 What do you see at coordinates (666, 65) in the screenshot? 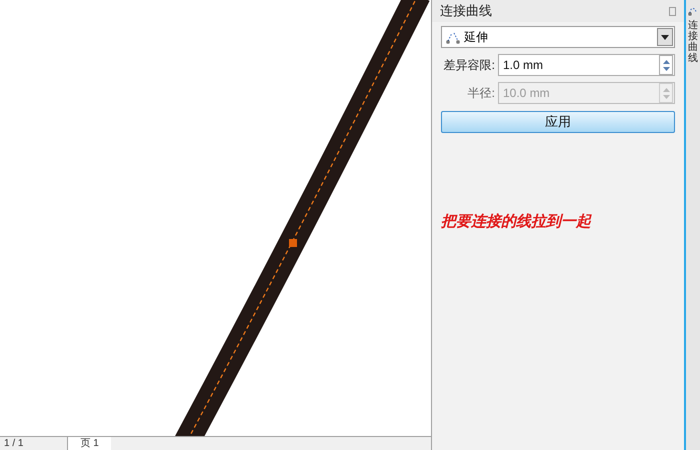
I see `spinner-icon` at bounding box center [666, 65].